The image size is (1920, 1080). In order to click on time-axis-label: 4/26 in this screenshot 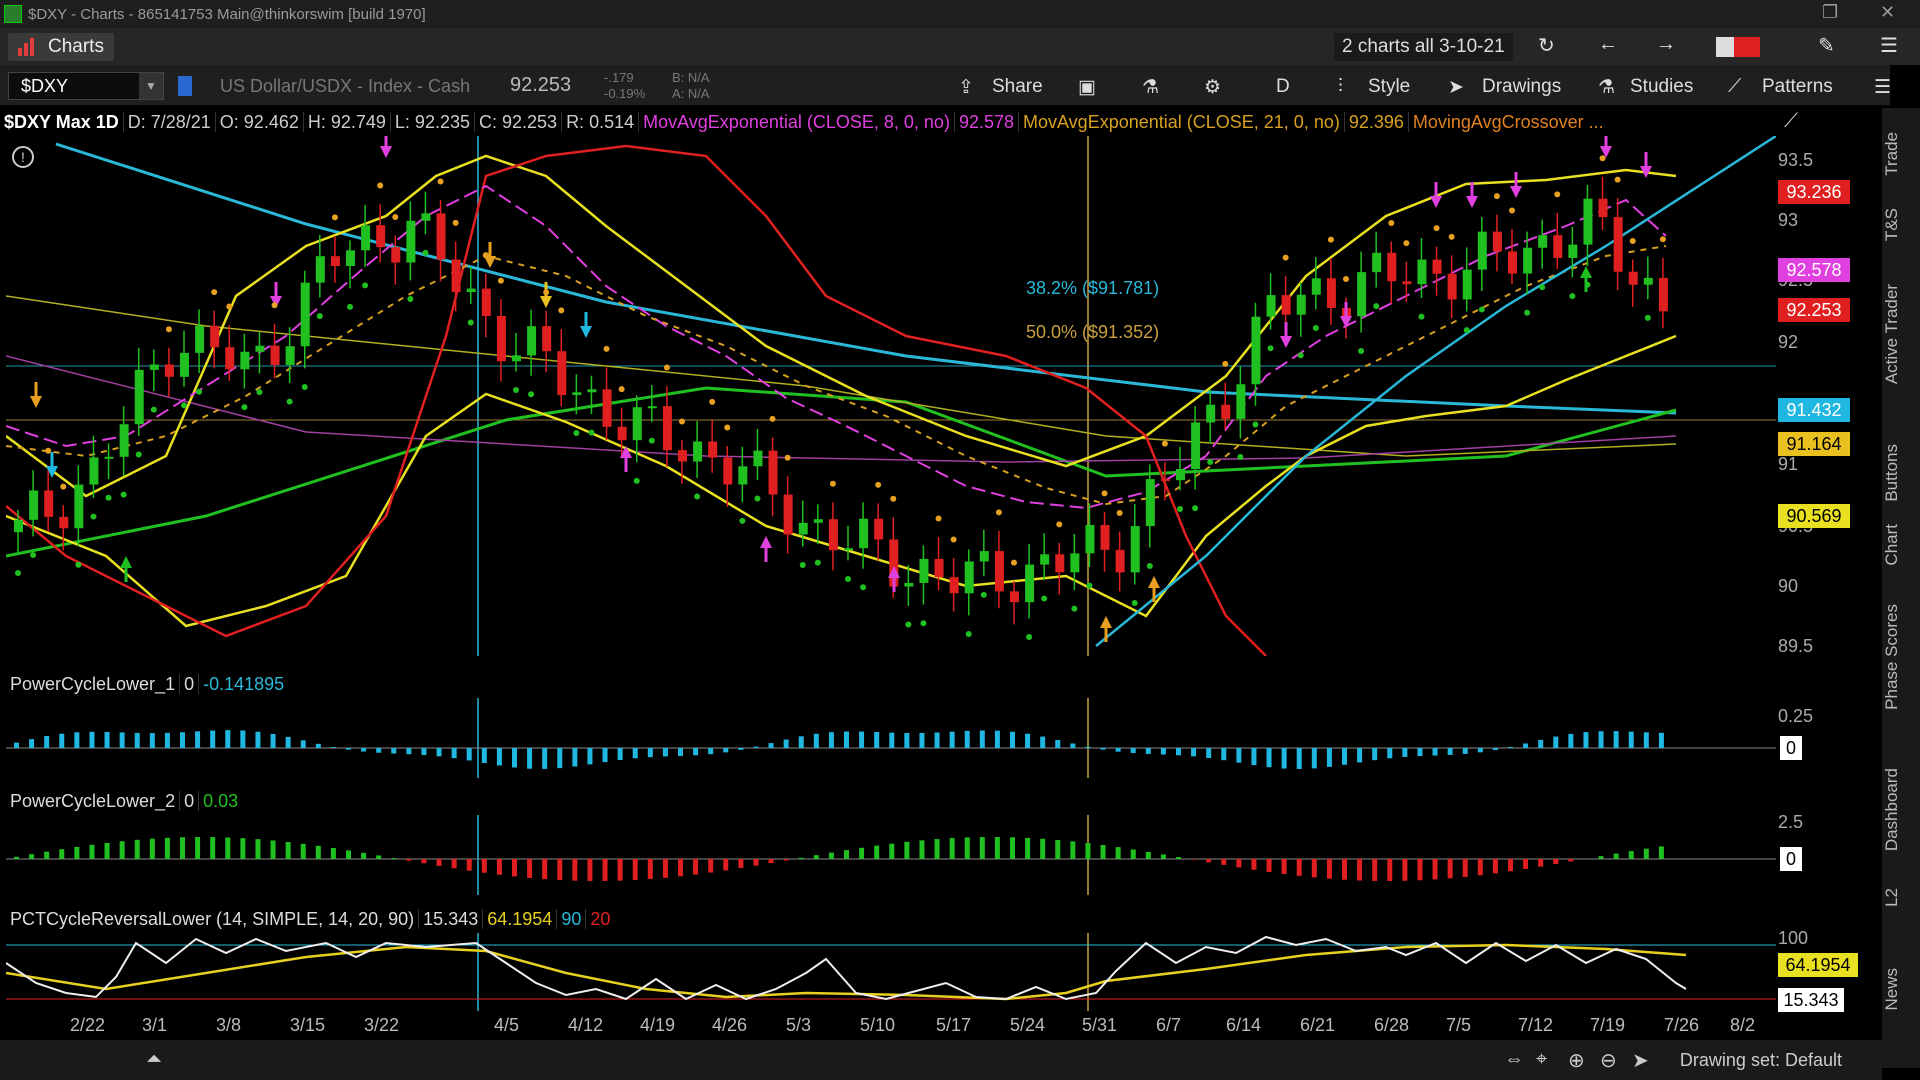, I will do `click(730, 1025)`.